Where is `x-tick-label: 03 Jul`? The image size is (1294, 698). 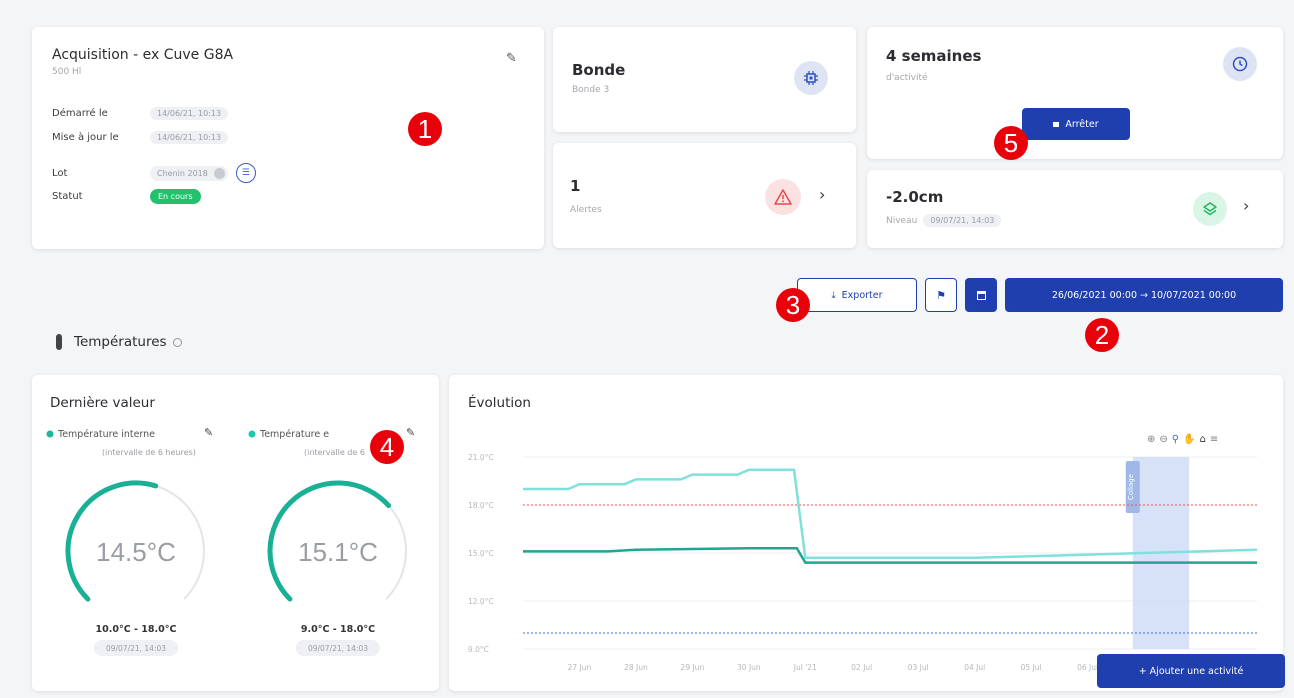 x-tick-label: 03 Jul is located at coordinates (918, 667).